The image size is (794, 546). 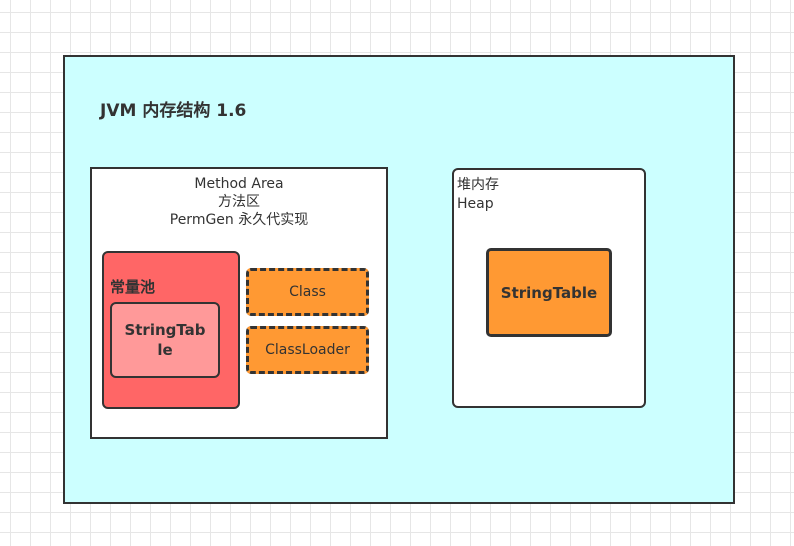 I want to click on diagram-title: JVM 内存结构 1.6, so click(x=173, y=111).